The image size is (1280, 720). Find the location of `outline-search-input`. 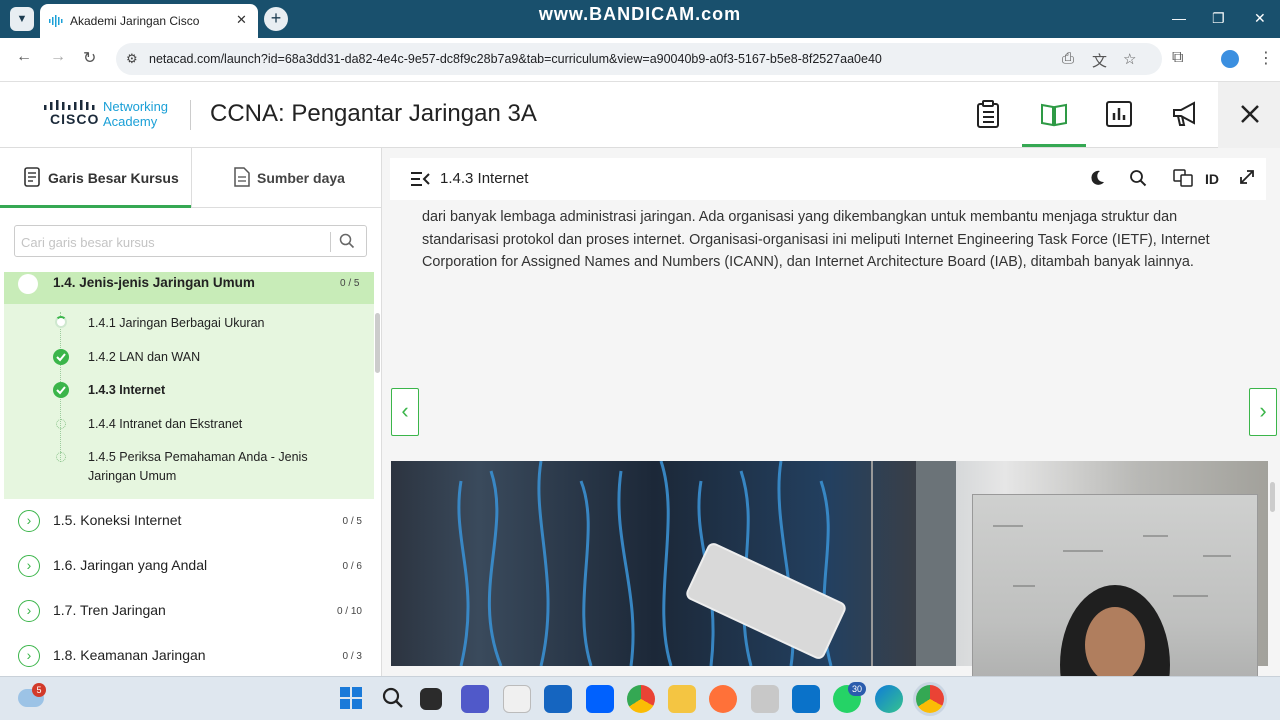

outline-search-input is located at coordinates (171, 242).